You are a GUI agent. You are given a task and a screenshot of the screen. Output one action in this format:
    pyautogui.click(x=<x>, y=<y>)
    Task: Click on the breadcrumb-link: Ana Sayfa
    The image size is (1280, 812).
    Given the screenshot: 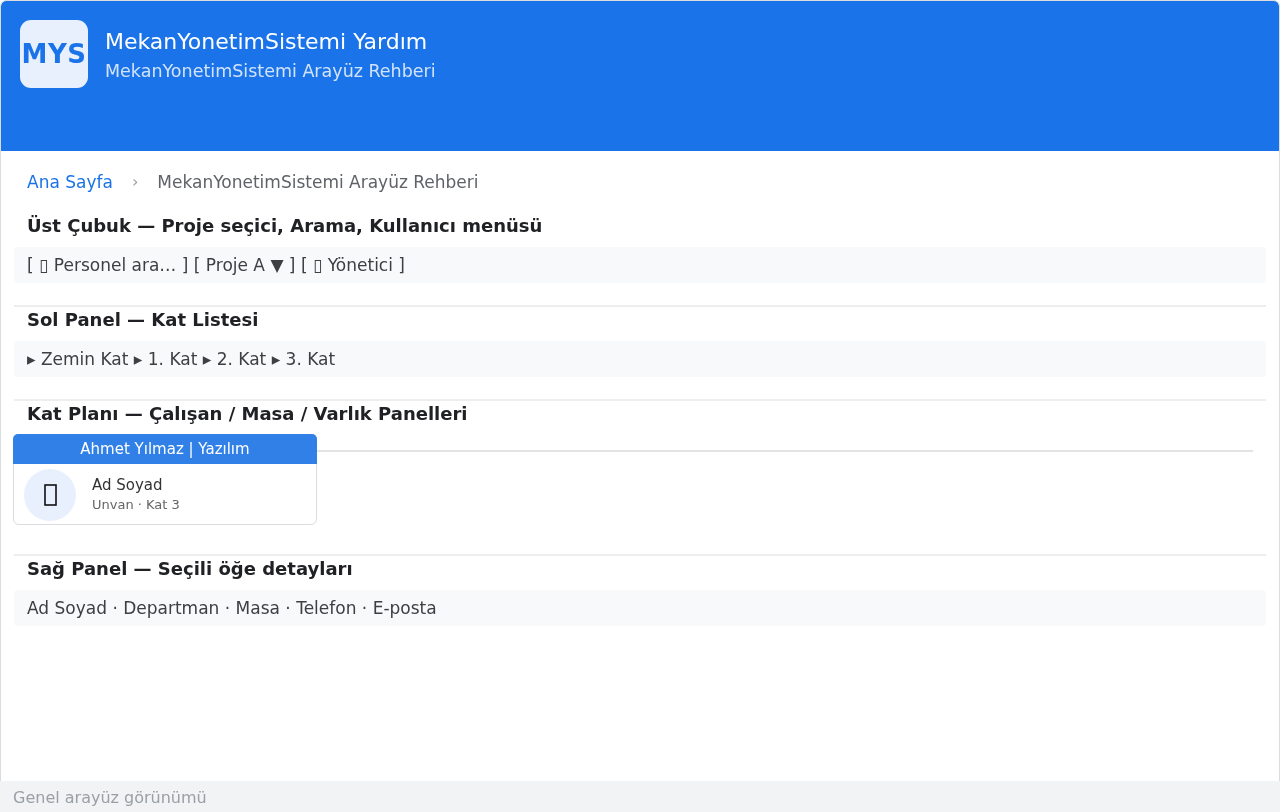 What is the action you would take?
    pyautogui.click(x=70, y=182)
    